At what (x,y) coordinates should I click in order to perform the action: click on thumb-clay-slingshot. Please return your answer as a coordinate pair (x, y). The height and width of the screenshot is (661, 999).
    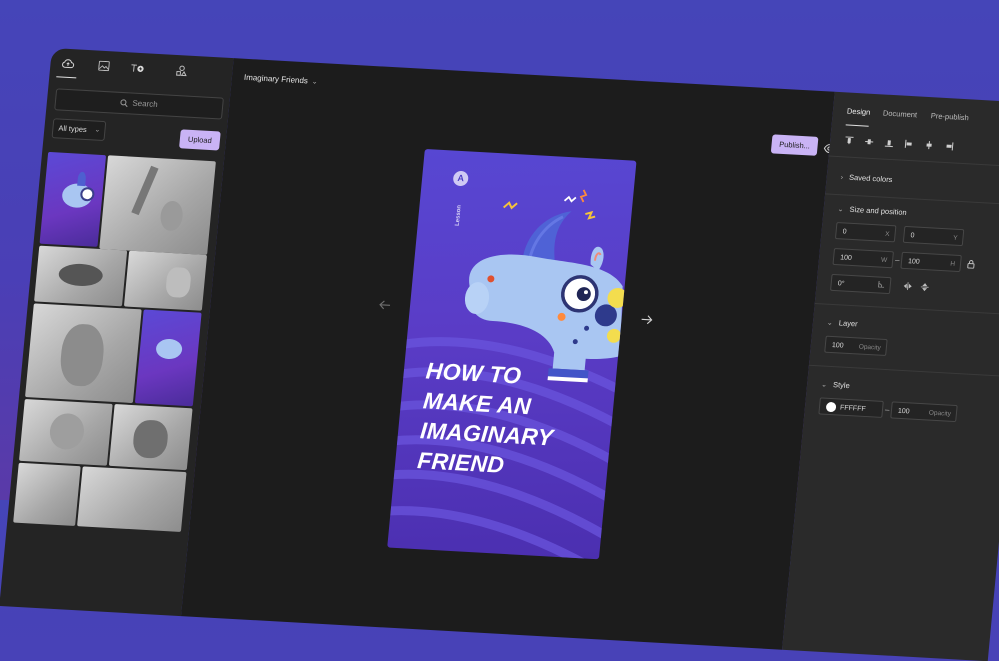
    Looking at the image, I should click on (157, 205).